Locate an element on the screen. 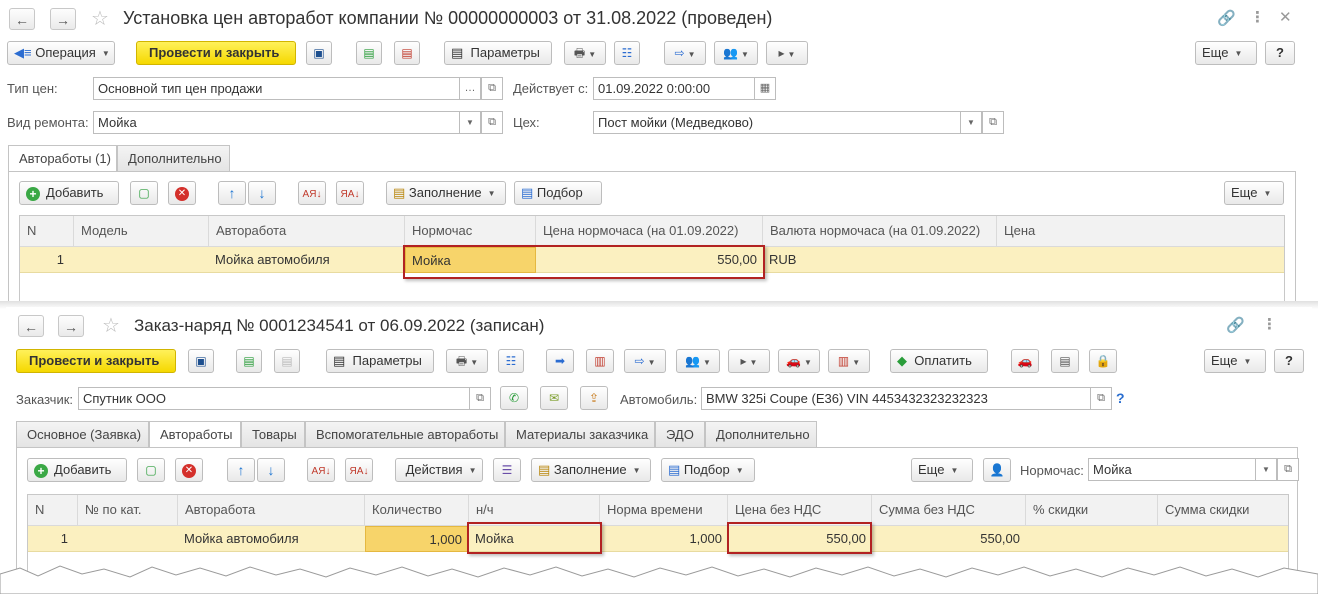 Image resolution: width=1318 pixels, height=594 pixels. customer-input: Спутник ООО is located at coordinates (274, 398).